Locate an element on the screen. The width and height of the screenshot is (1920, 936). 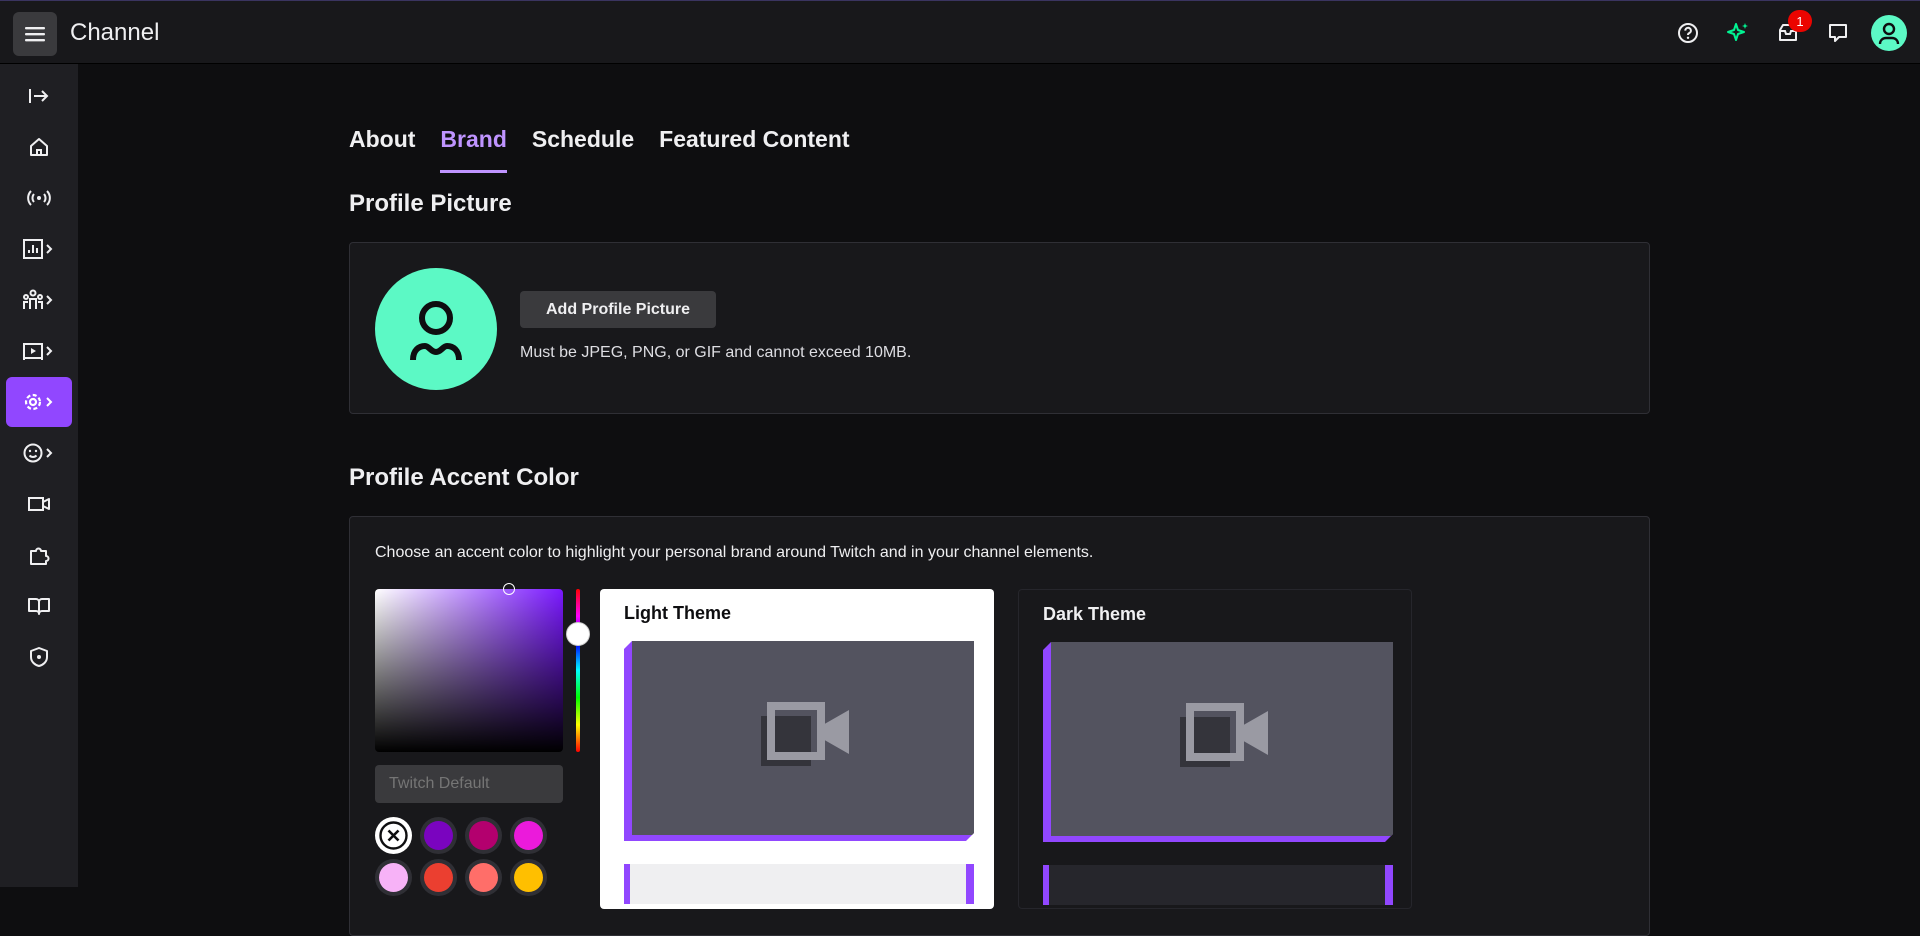
dark-theme-video-preview is located at coordinates (1218, 742).